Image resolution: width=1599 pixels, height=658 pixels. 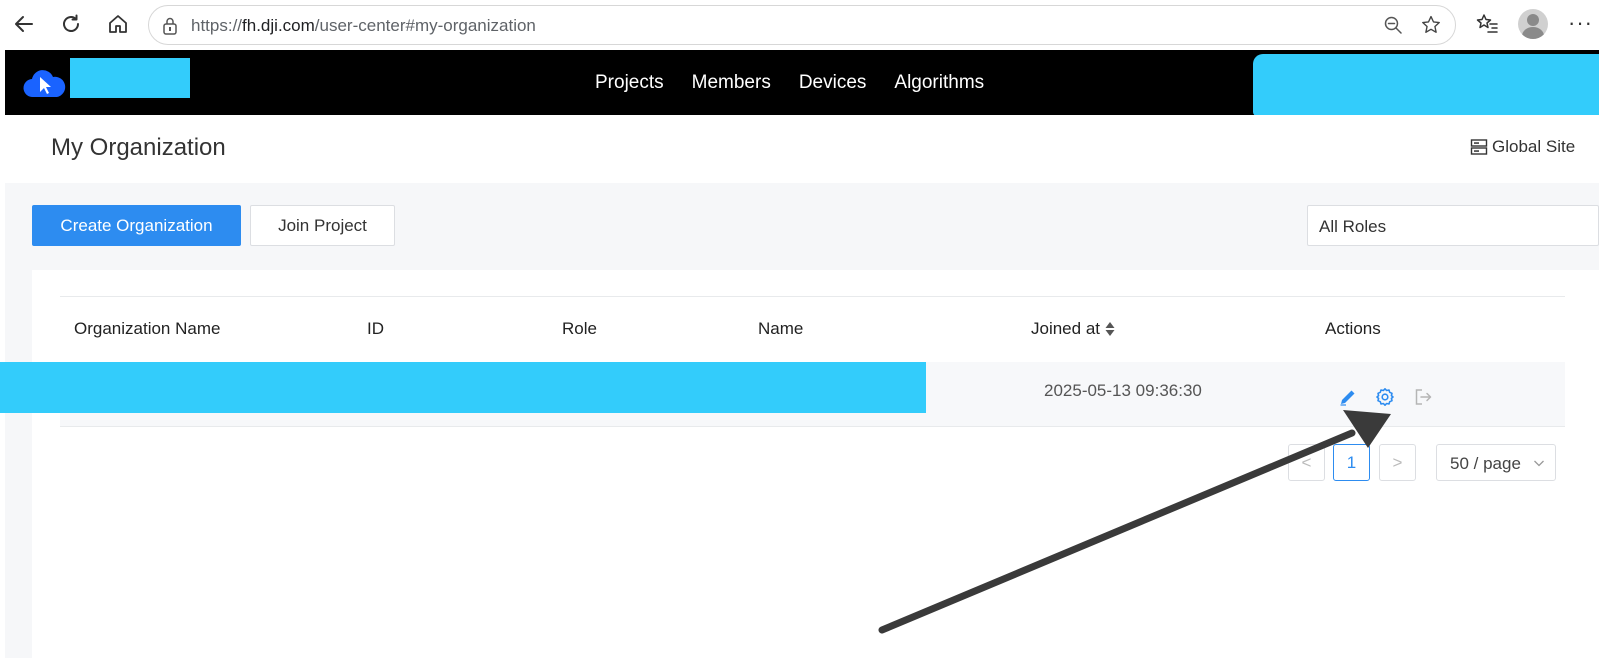 I want to click on back-arrow-icon, so click(x=24, y=24).